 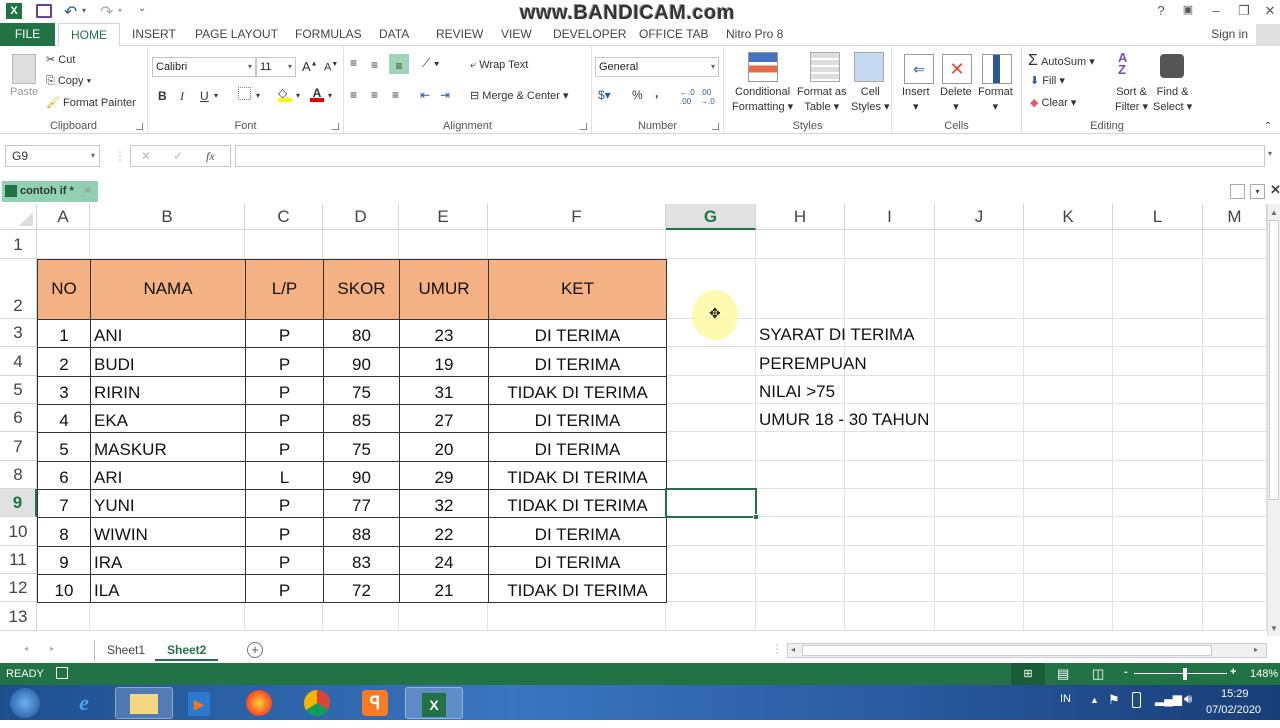 What do you see at coordinates (335, 126) in the screenshot?
I see `font-launcher-icon` at bounding box center [335, 126].